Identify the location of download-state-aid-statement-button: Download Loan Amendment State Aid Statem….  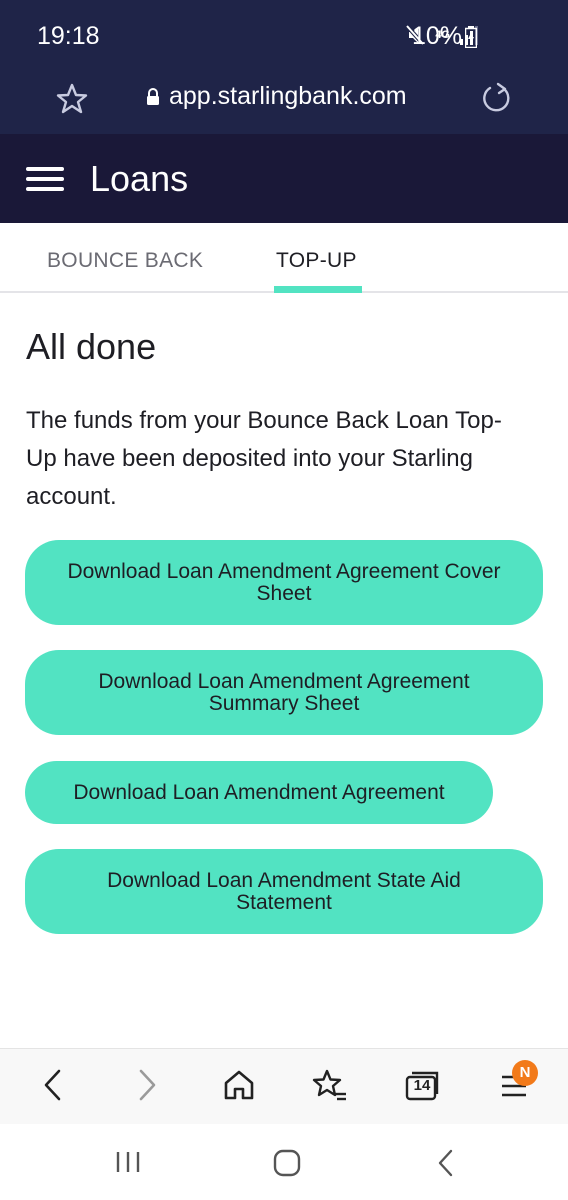
(284, 891).